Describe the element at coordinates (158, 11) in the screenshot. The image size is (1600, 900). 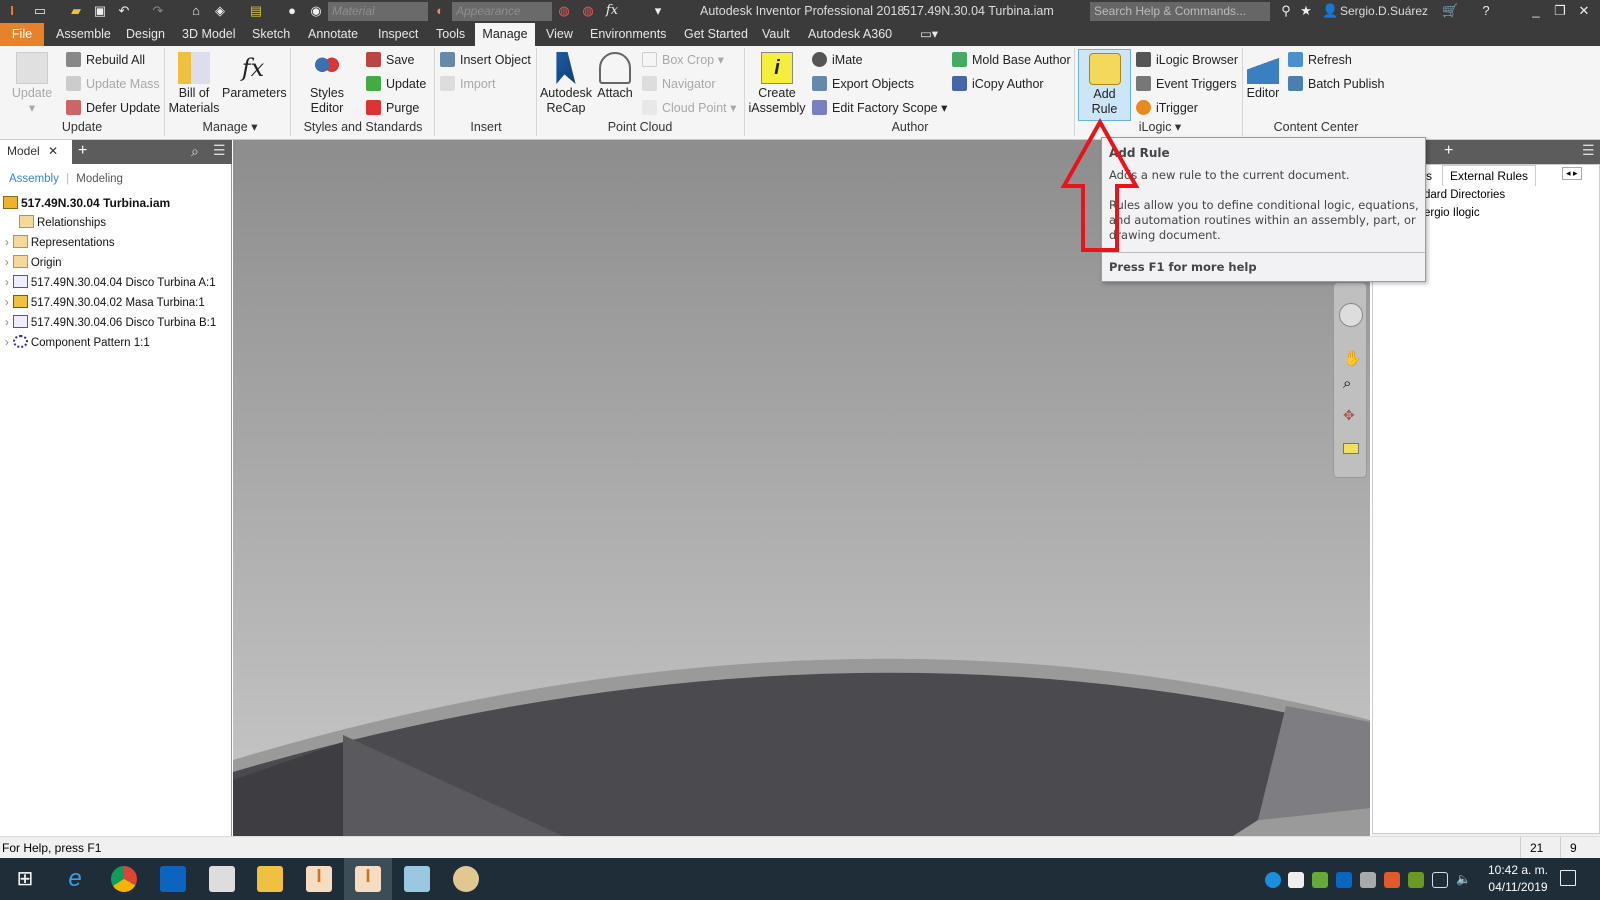
I see `redo-icon: ↷` at that location.